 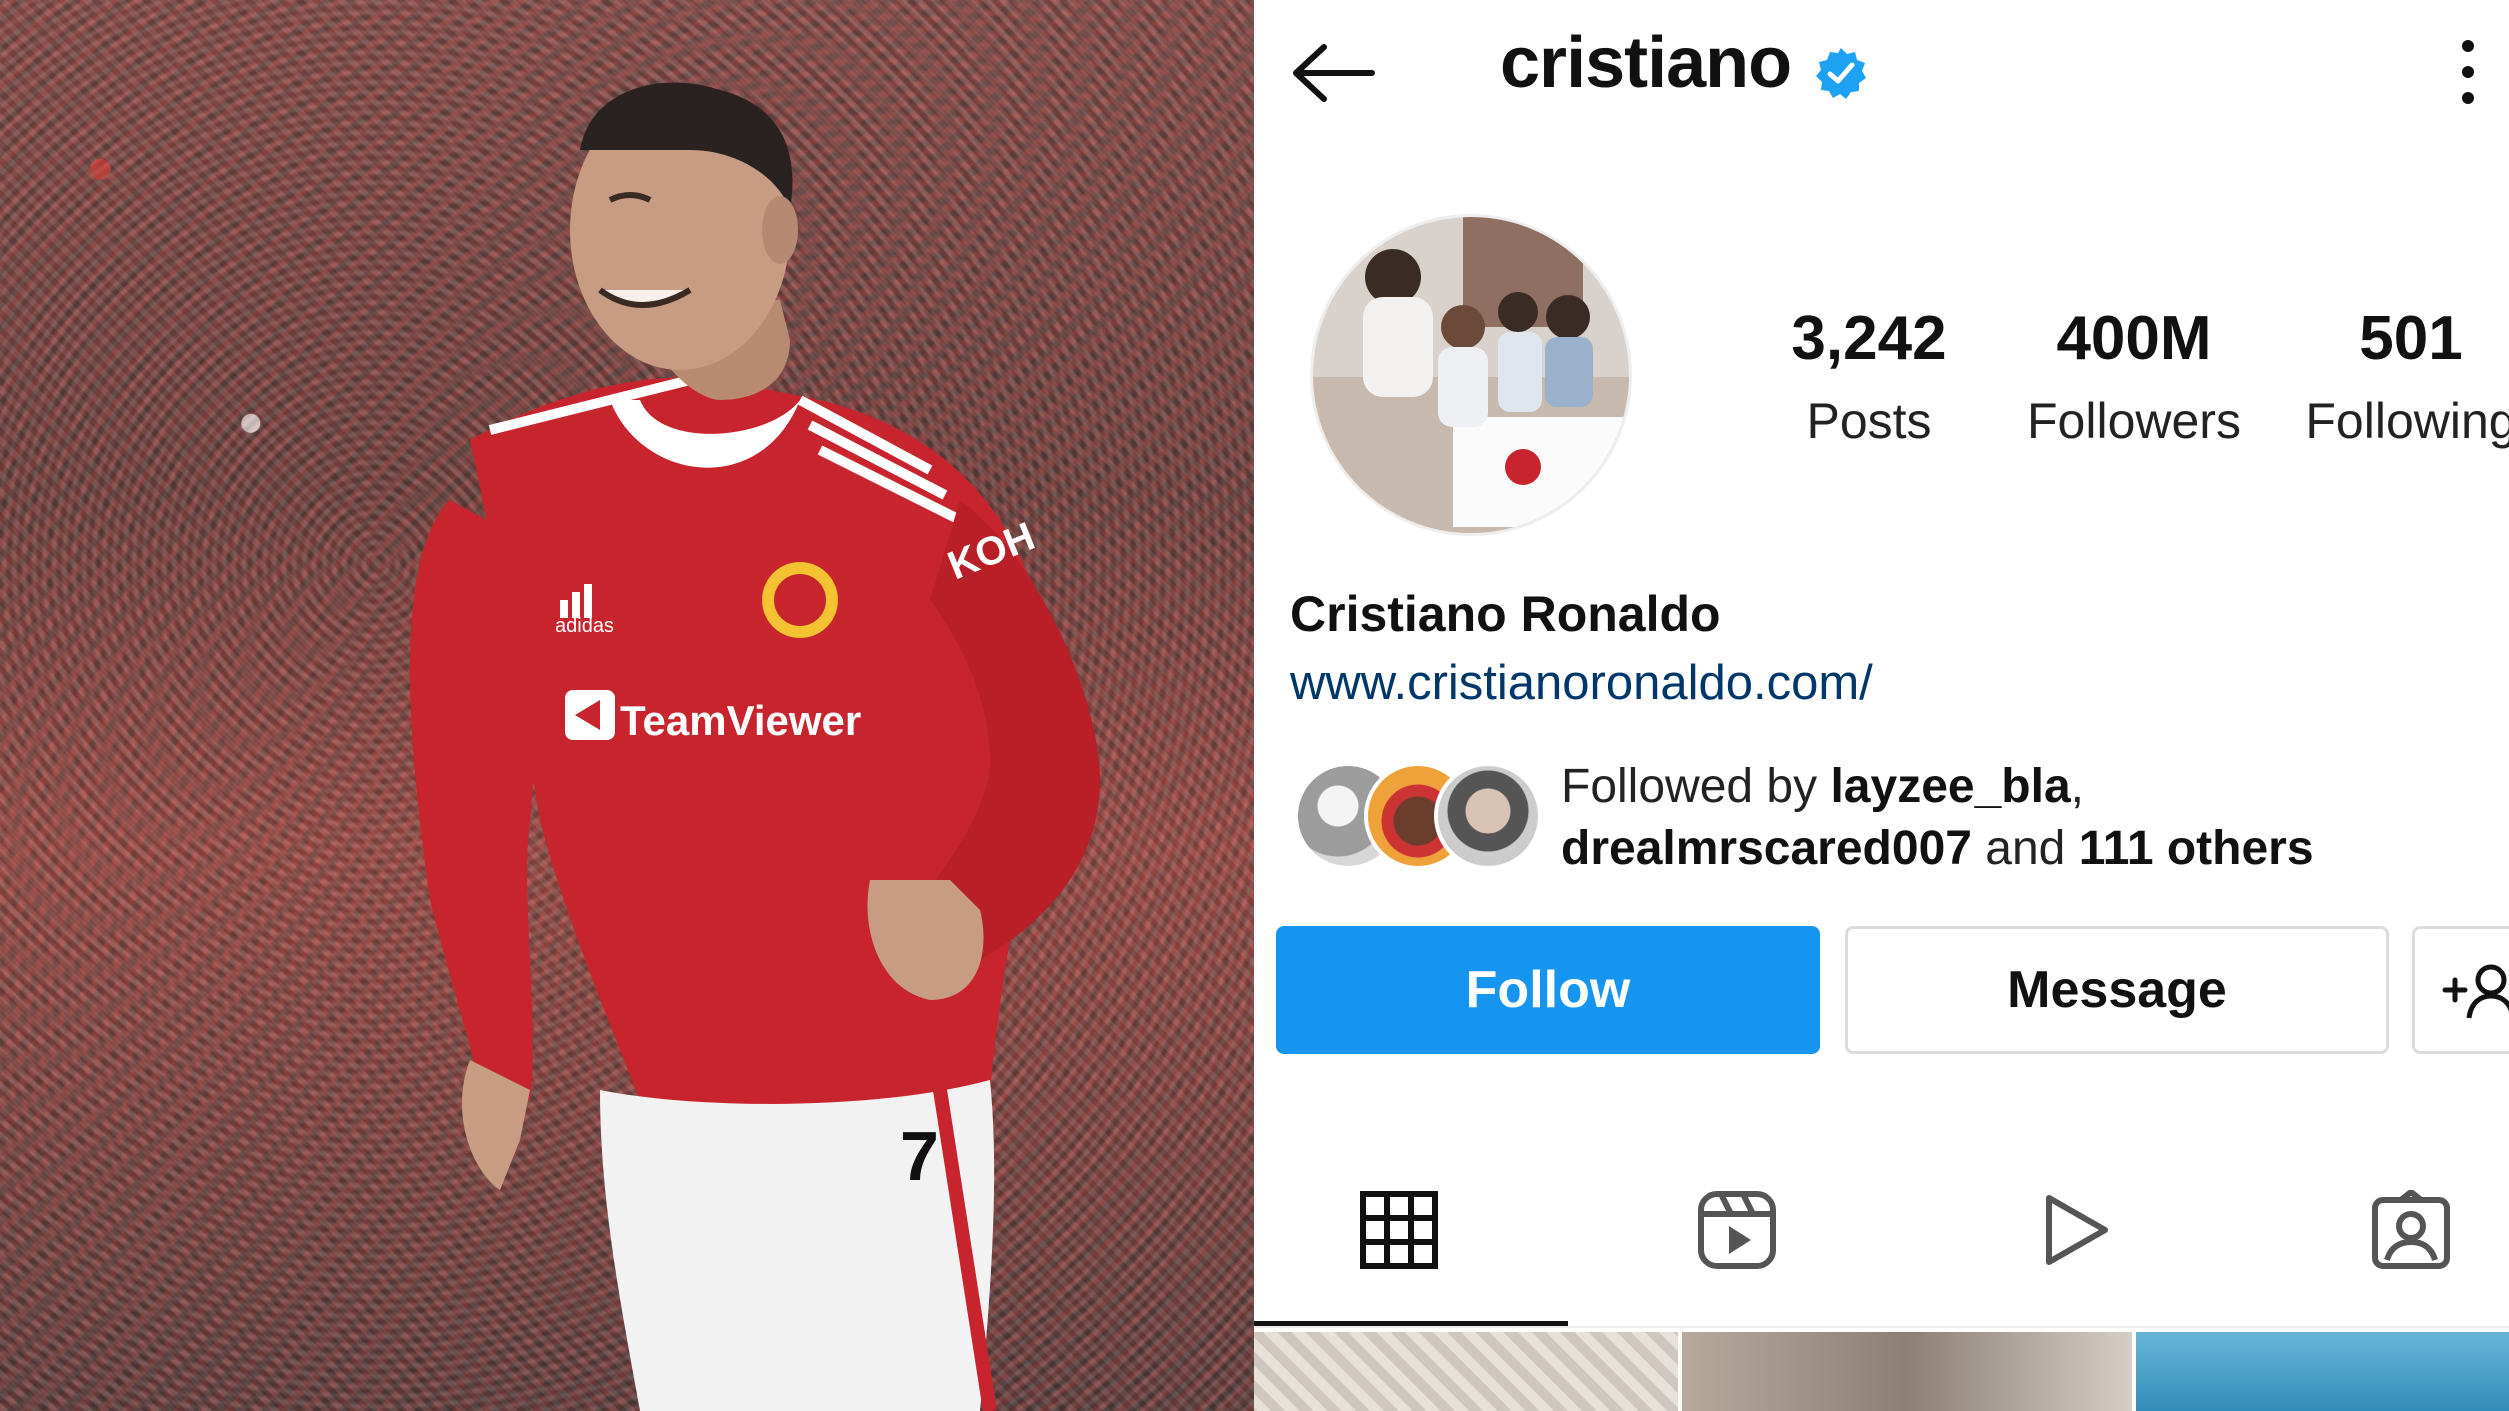 I want to click on posts-label: Posts, so click(x=1869, y=421).